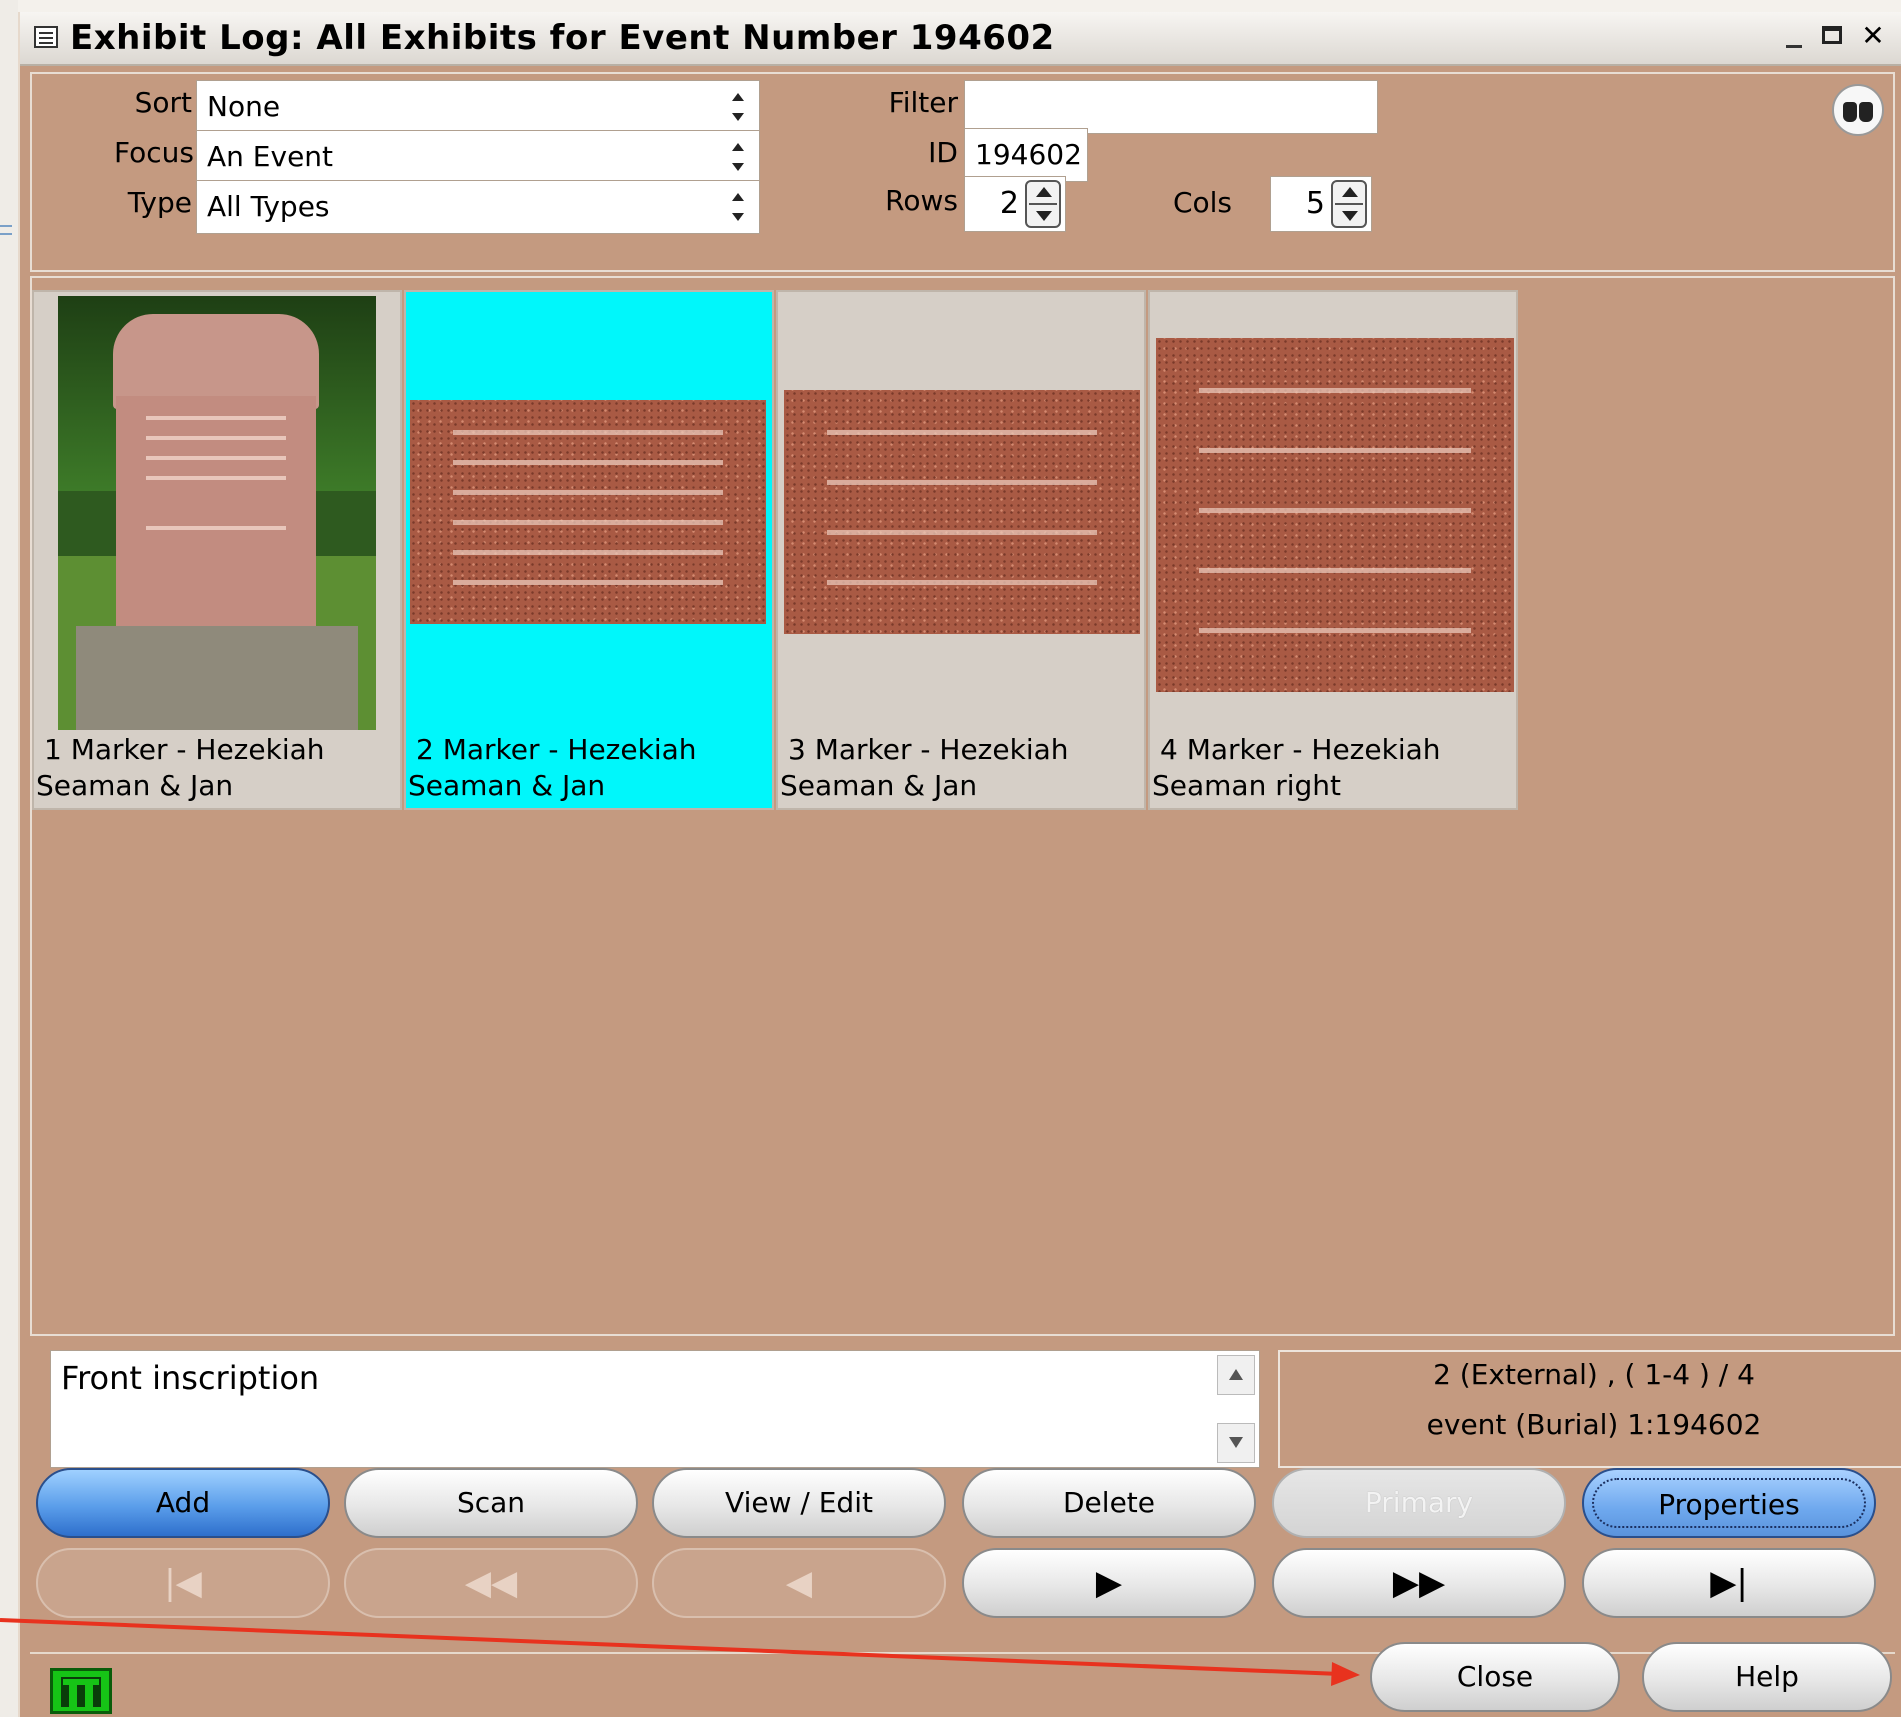 The height and width of the screenshot is (1717, 1901). I want to click on exhibit-tile-selected: 2 Marker - Hezekiah Seaman & Jan, so click(589, 550).